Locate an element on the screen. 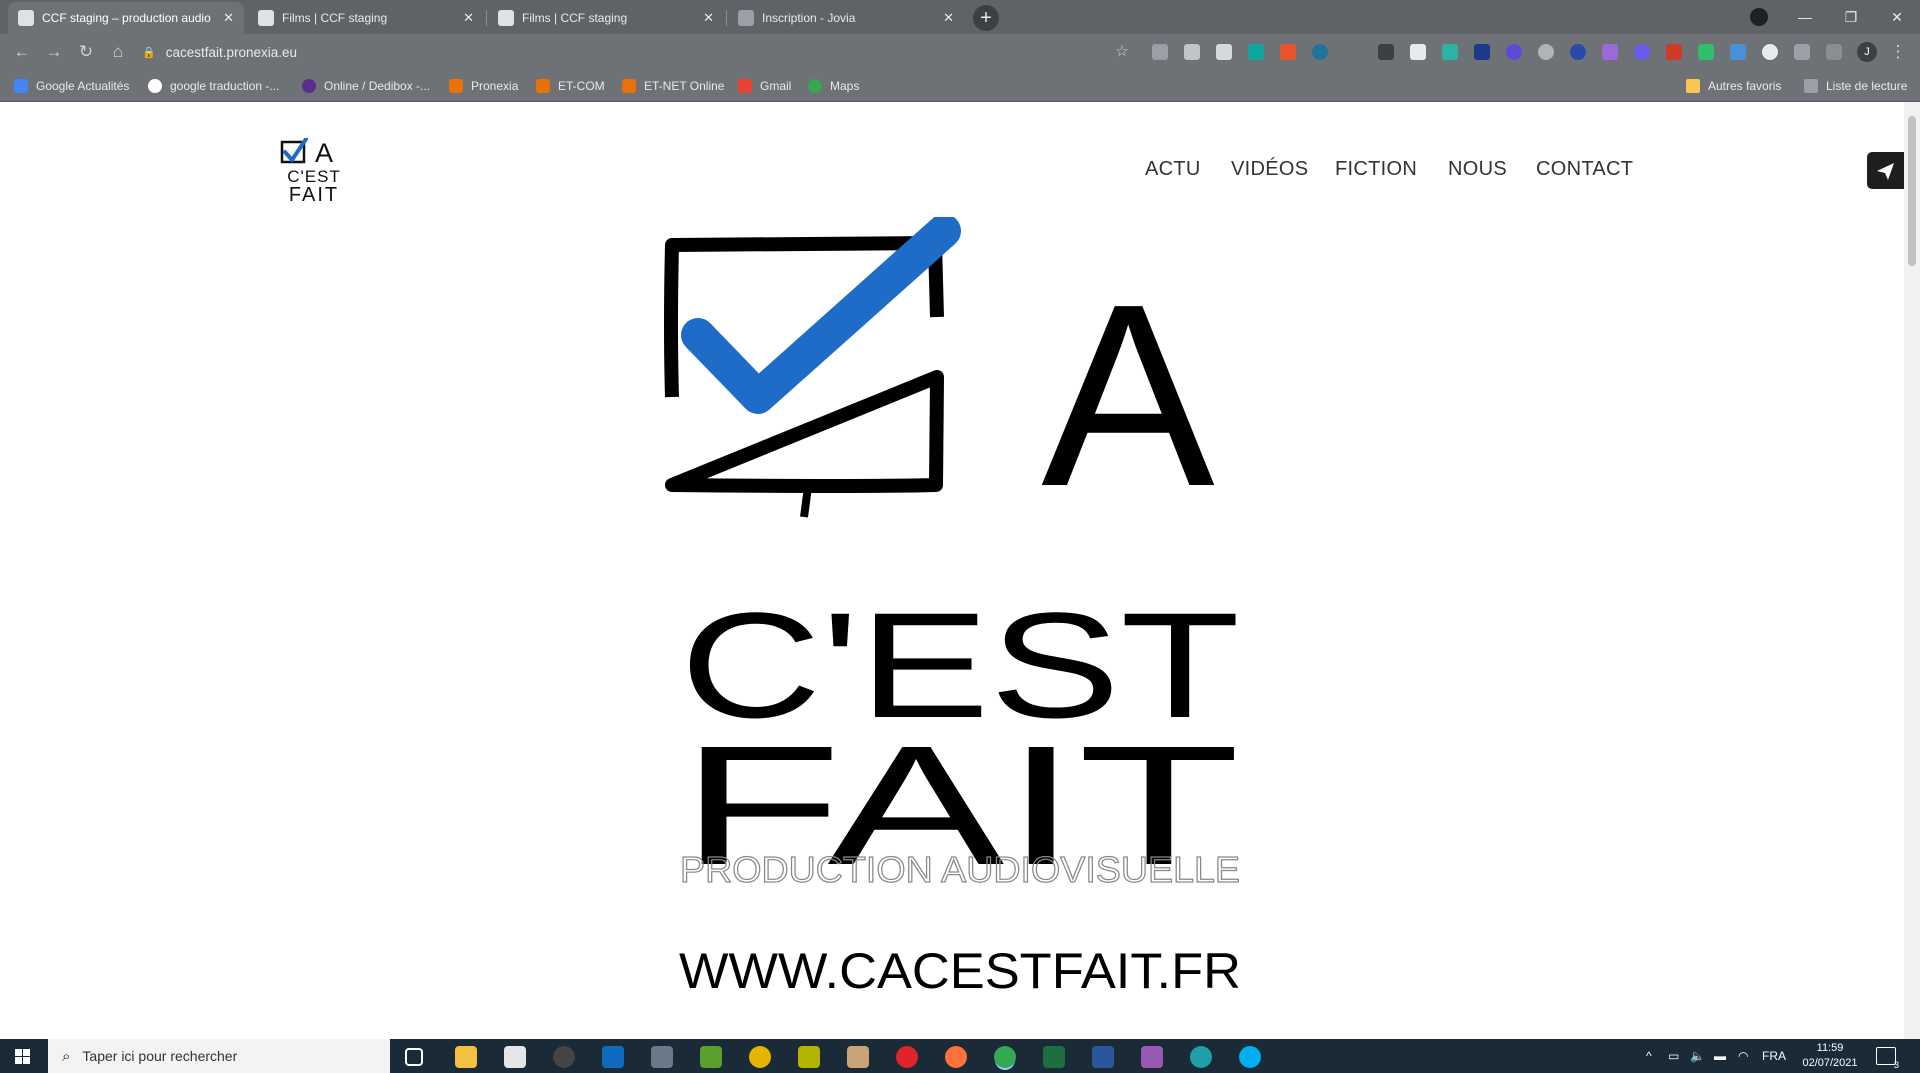  other-bookmarks-folder: Autres favoris is located at coordinates (1733, 86).